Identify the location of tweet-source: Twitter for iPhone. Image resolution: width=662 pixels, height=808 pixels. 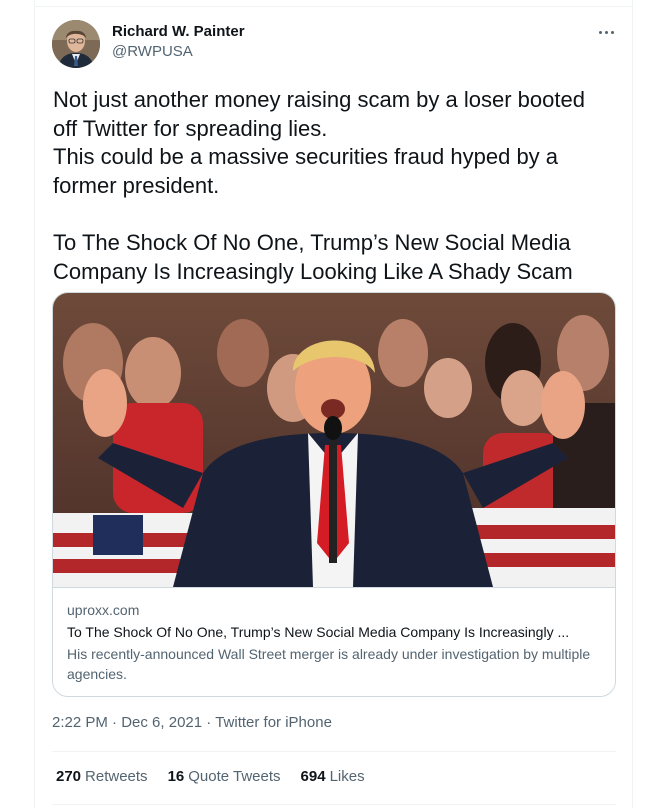
(273, 722).